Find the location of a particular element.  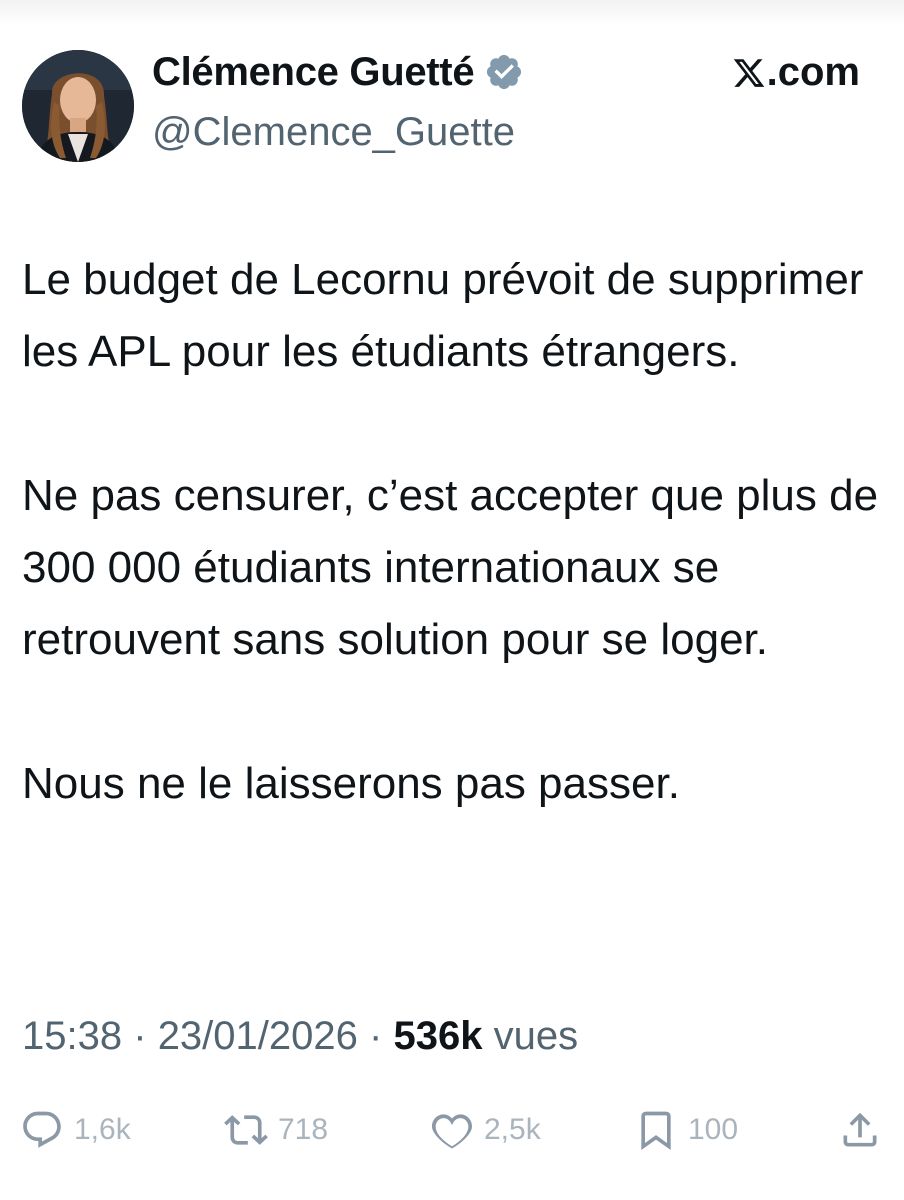

verified-badge-icon is located at coordinates (504, 72).